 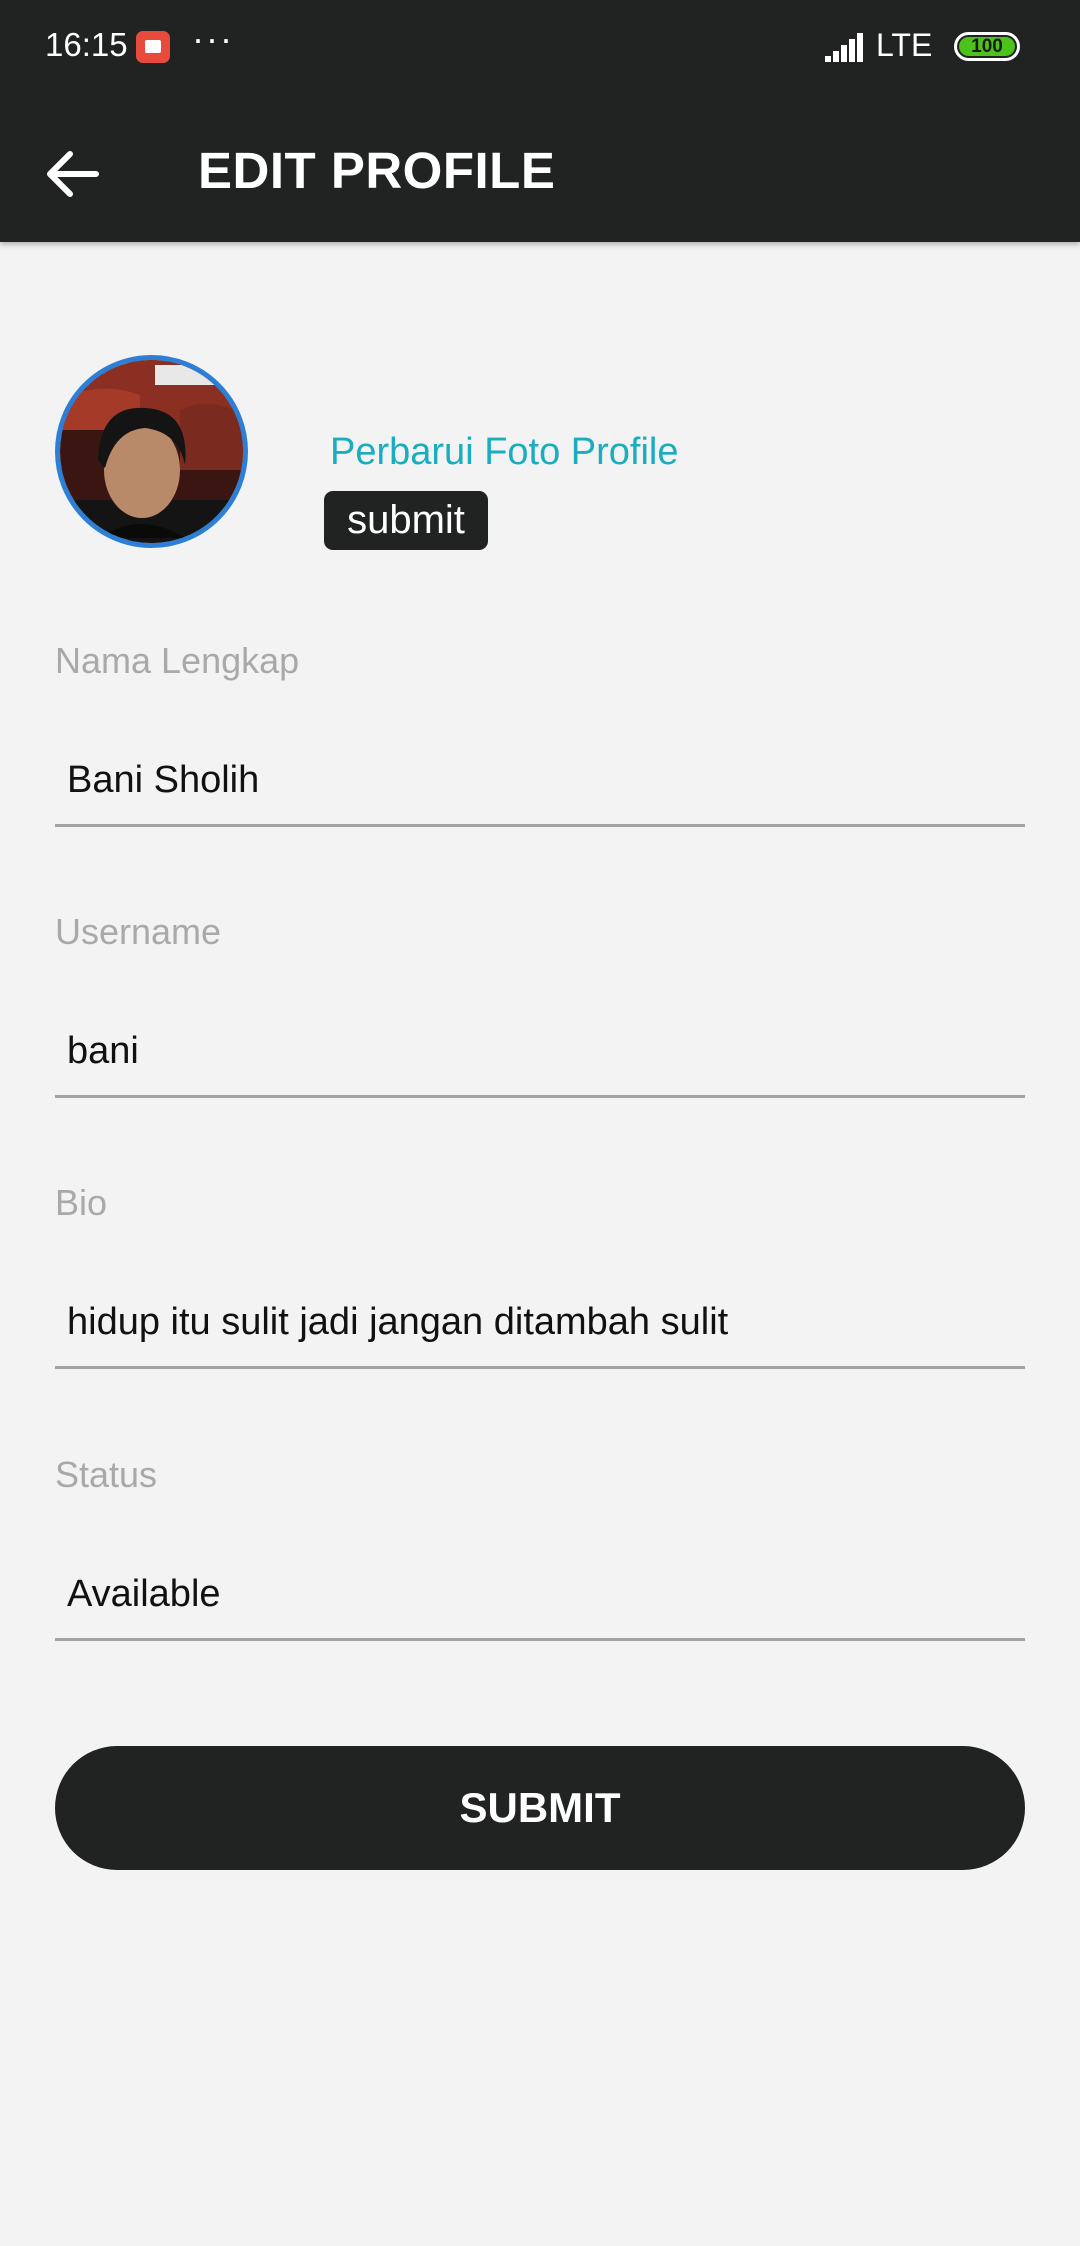 What do you see at coordinates (153, 47) in the screenshot?
I see `youtube-notification-icon` at bounding box center [153, 47].